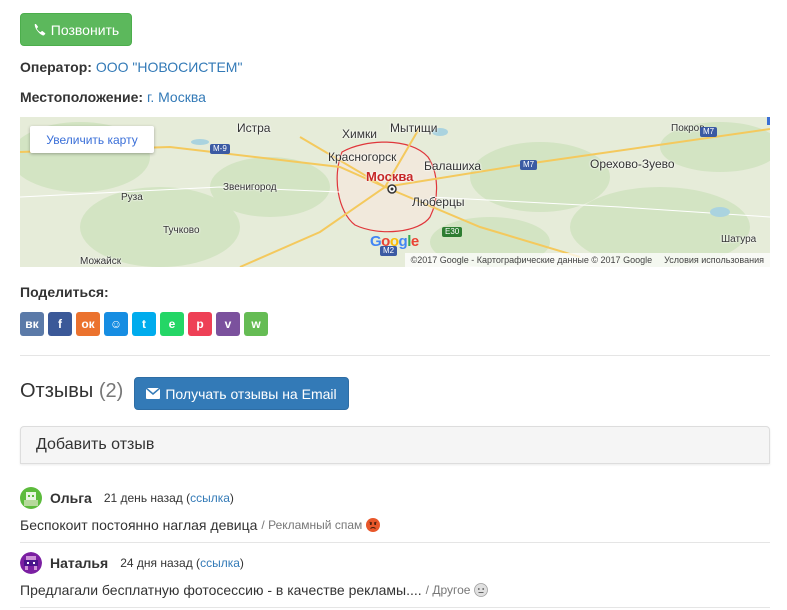  I want to click on map-label-krasnogorsk: Красногорск, so click(362, 157).